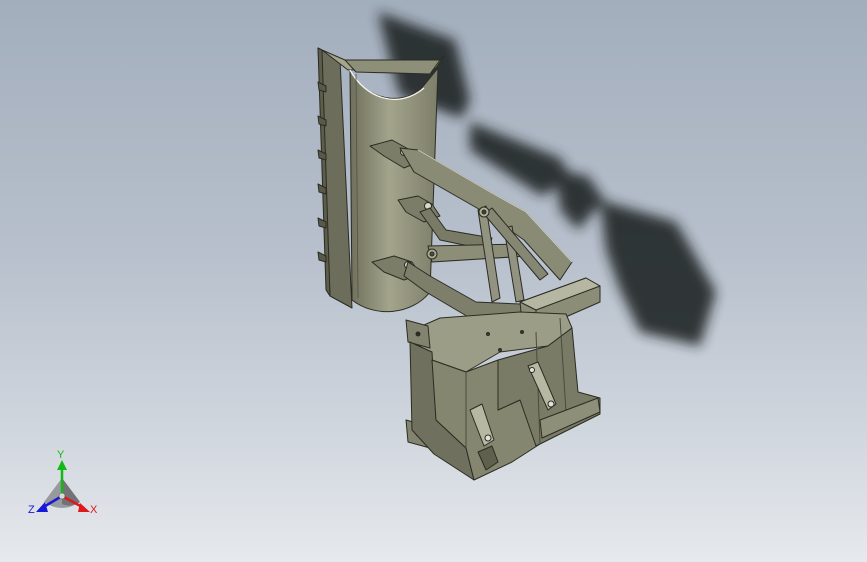 This screenshot has width=867, height=562. Describe the element at coordinates (94, 510) in the screenshot. I see `triad-x-label: X` at that location.